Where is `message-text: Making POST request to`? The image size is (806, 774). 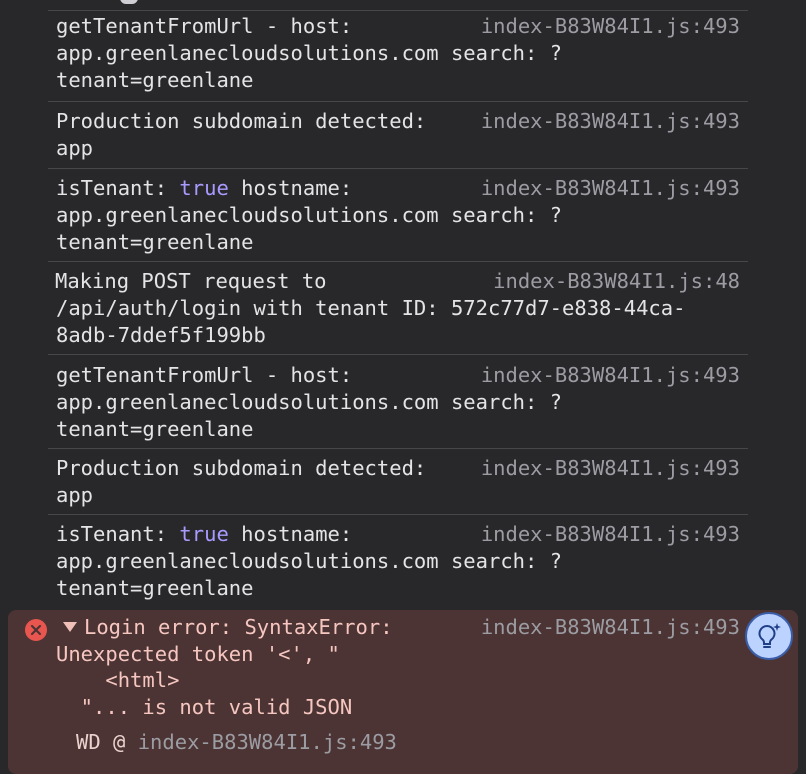 message-text: Making POST request to is located at coordinates (191, 281).